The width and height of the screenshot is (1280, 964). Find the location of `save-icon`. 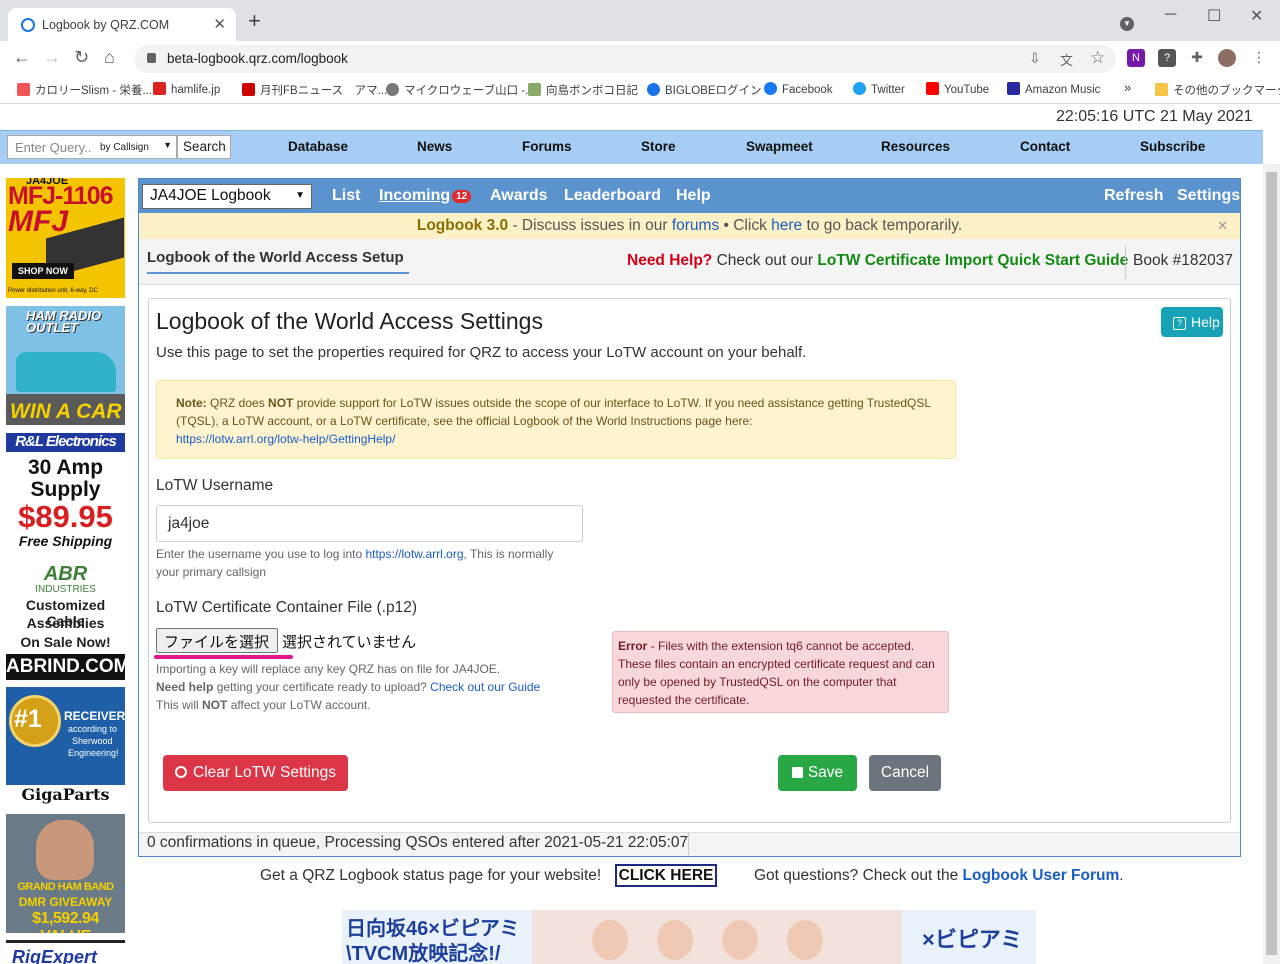

save-icon is located at coordinates (797, 772).